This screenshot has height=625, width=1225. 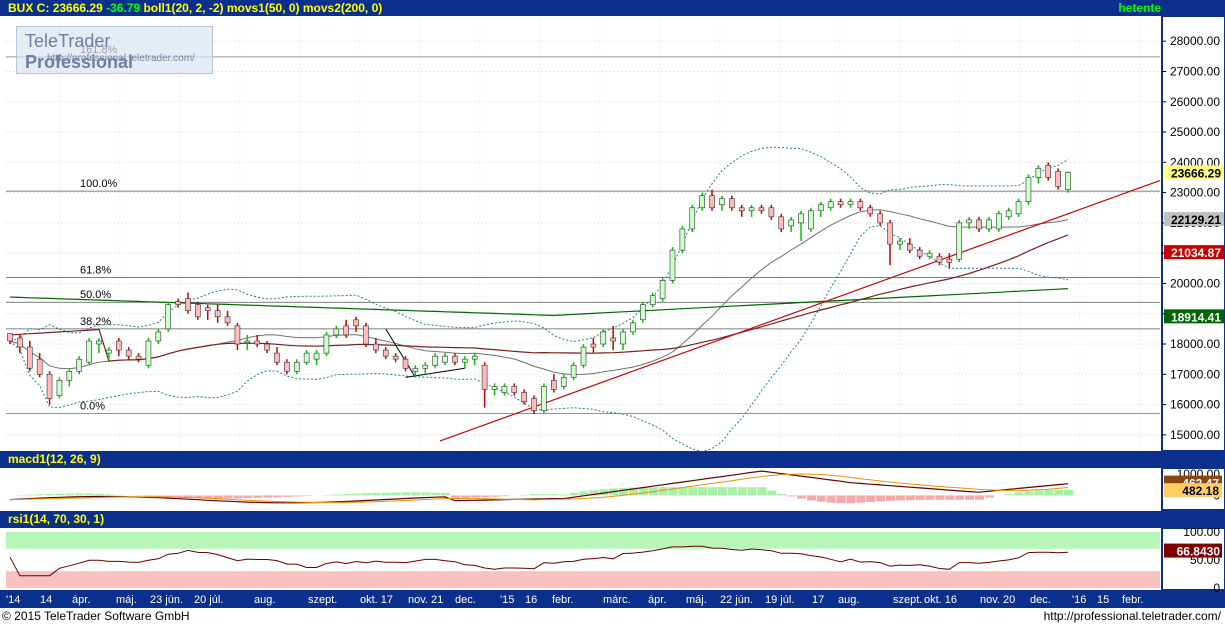 What do you see at coordinates (208, 600) in the screenshot?
I see `x-tick-label: 20 júl.` at bounding box center [208, 600].